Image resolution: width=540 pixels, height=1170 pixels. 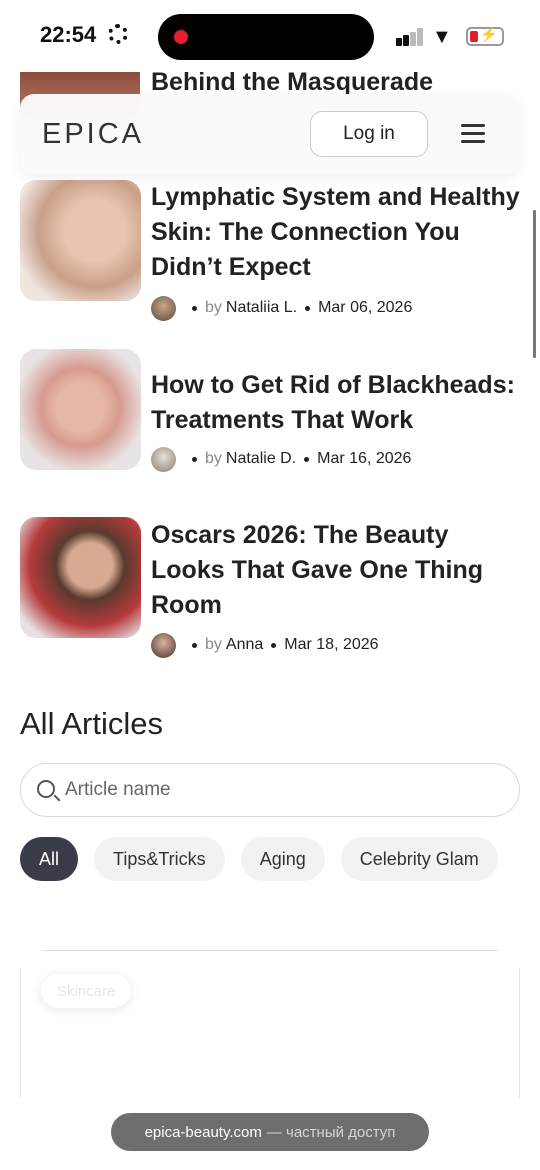 I want to click on category-chip-tips-tricks: Tips&Tricks, so click(x=159, y=859).